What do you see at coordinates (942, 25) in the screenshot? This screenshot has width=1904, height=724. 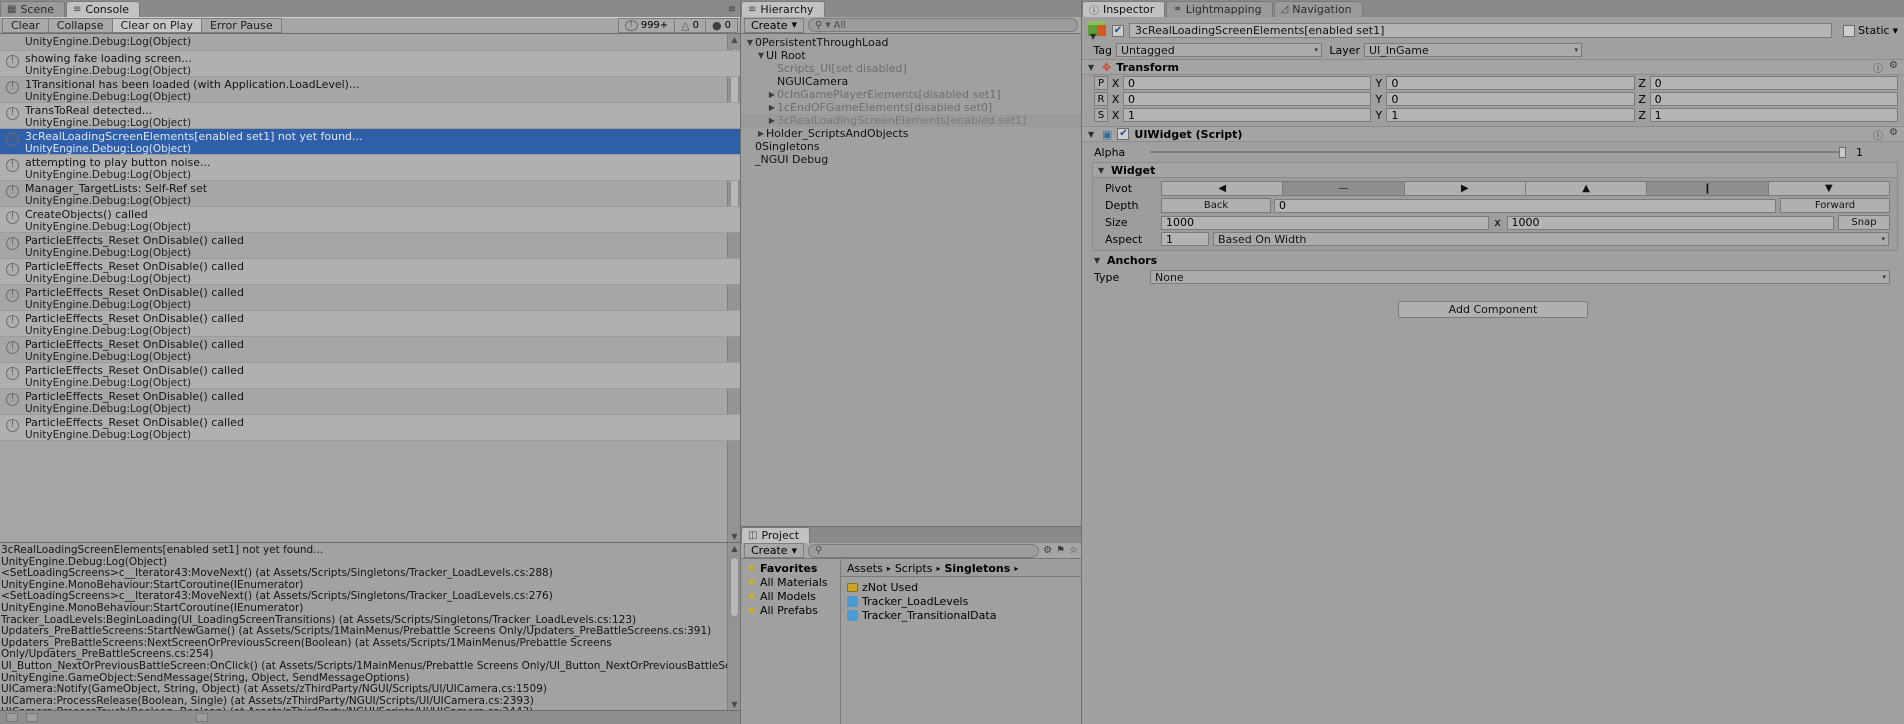 I see `hierarchy-search-input: ⚲ ▼ All` at bounding box center [942, 25].